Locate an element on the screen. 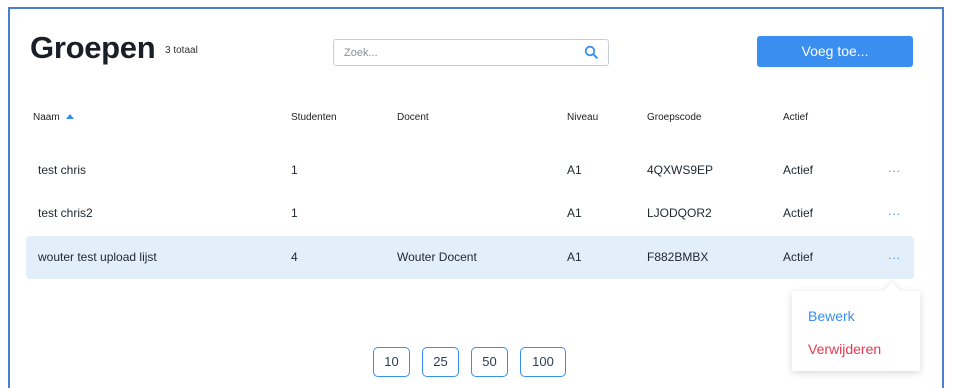 The height and width of the screenshot is (388, 958). column-header-studenten: Studenten is located at coordinates (314, 117).